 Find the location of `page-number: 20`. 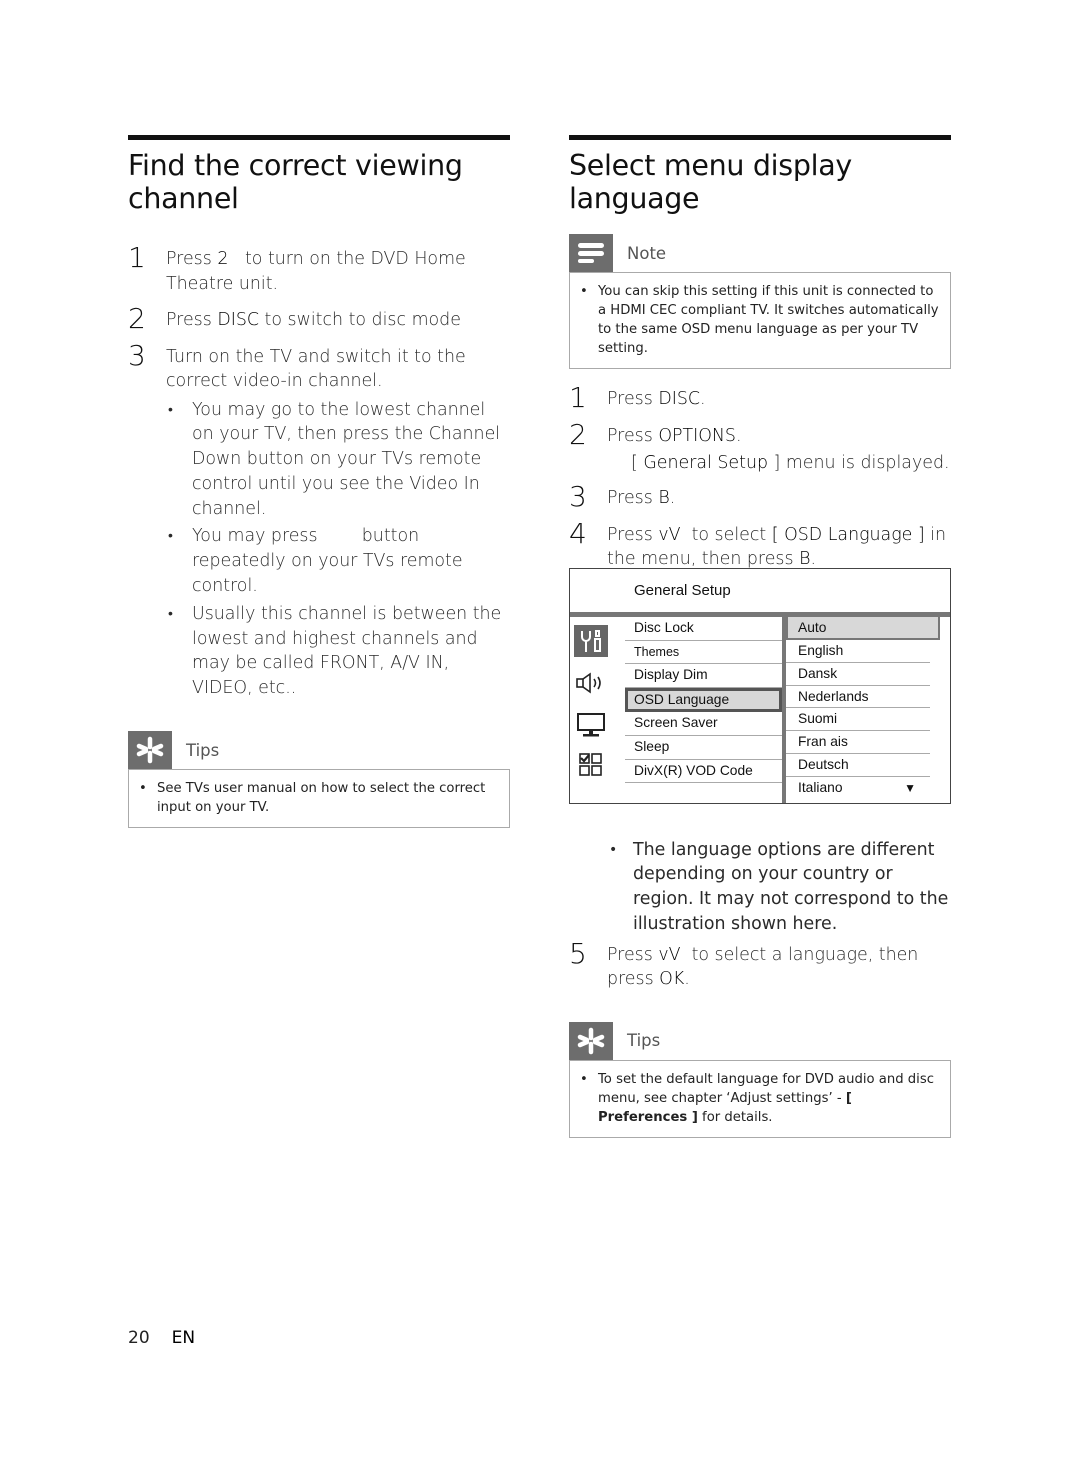

page-number: 20 is located at coordinates (139, 1338).